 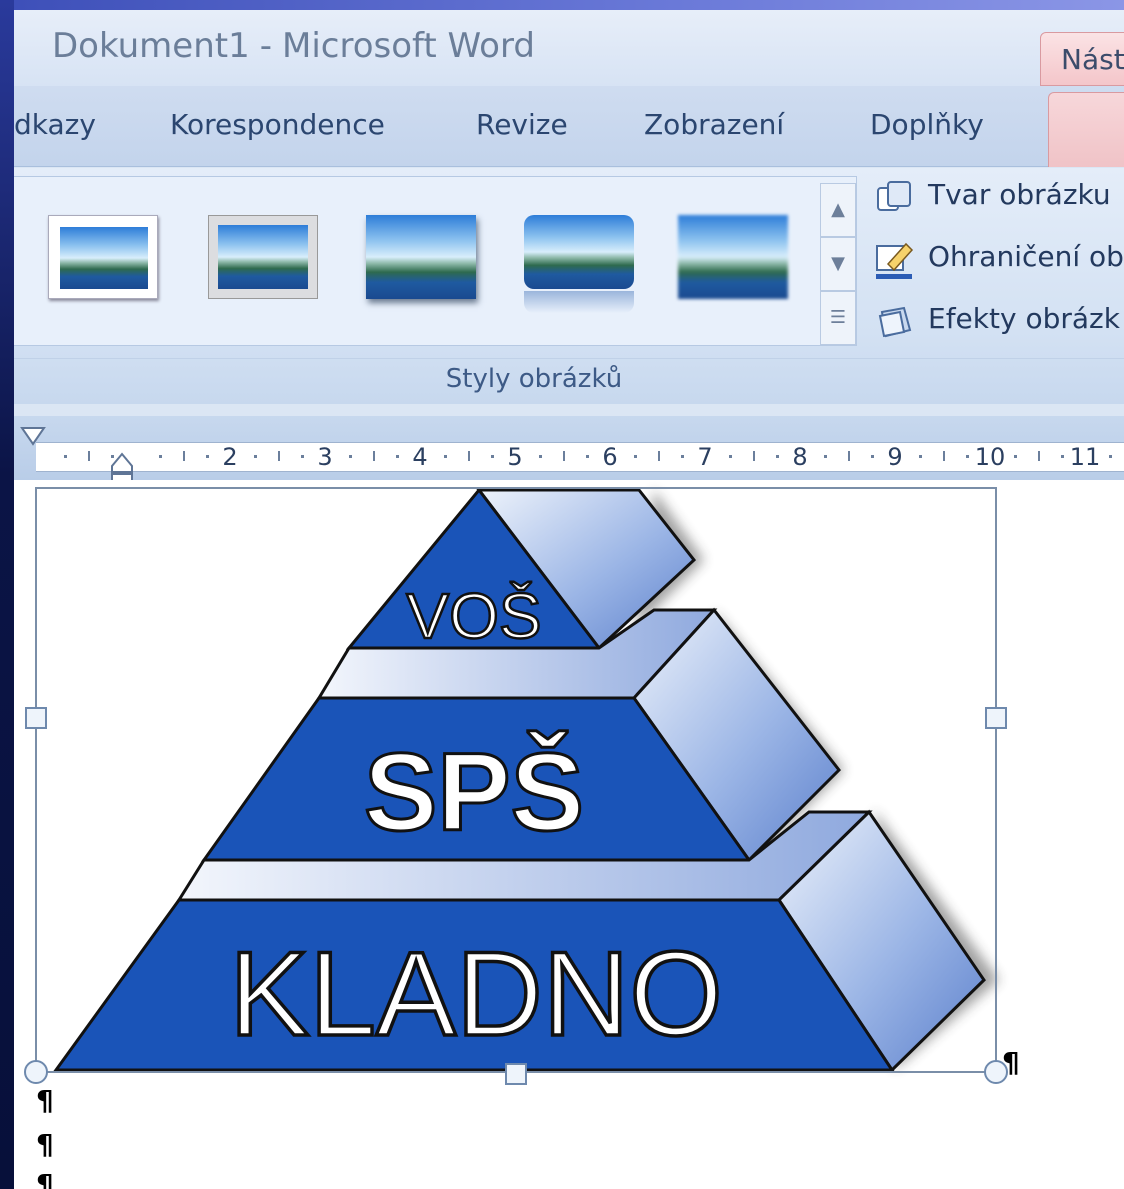 I want to click on window-title: Dokument1- Microsoft Word, so click(x=293, y=46).